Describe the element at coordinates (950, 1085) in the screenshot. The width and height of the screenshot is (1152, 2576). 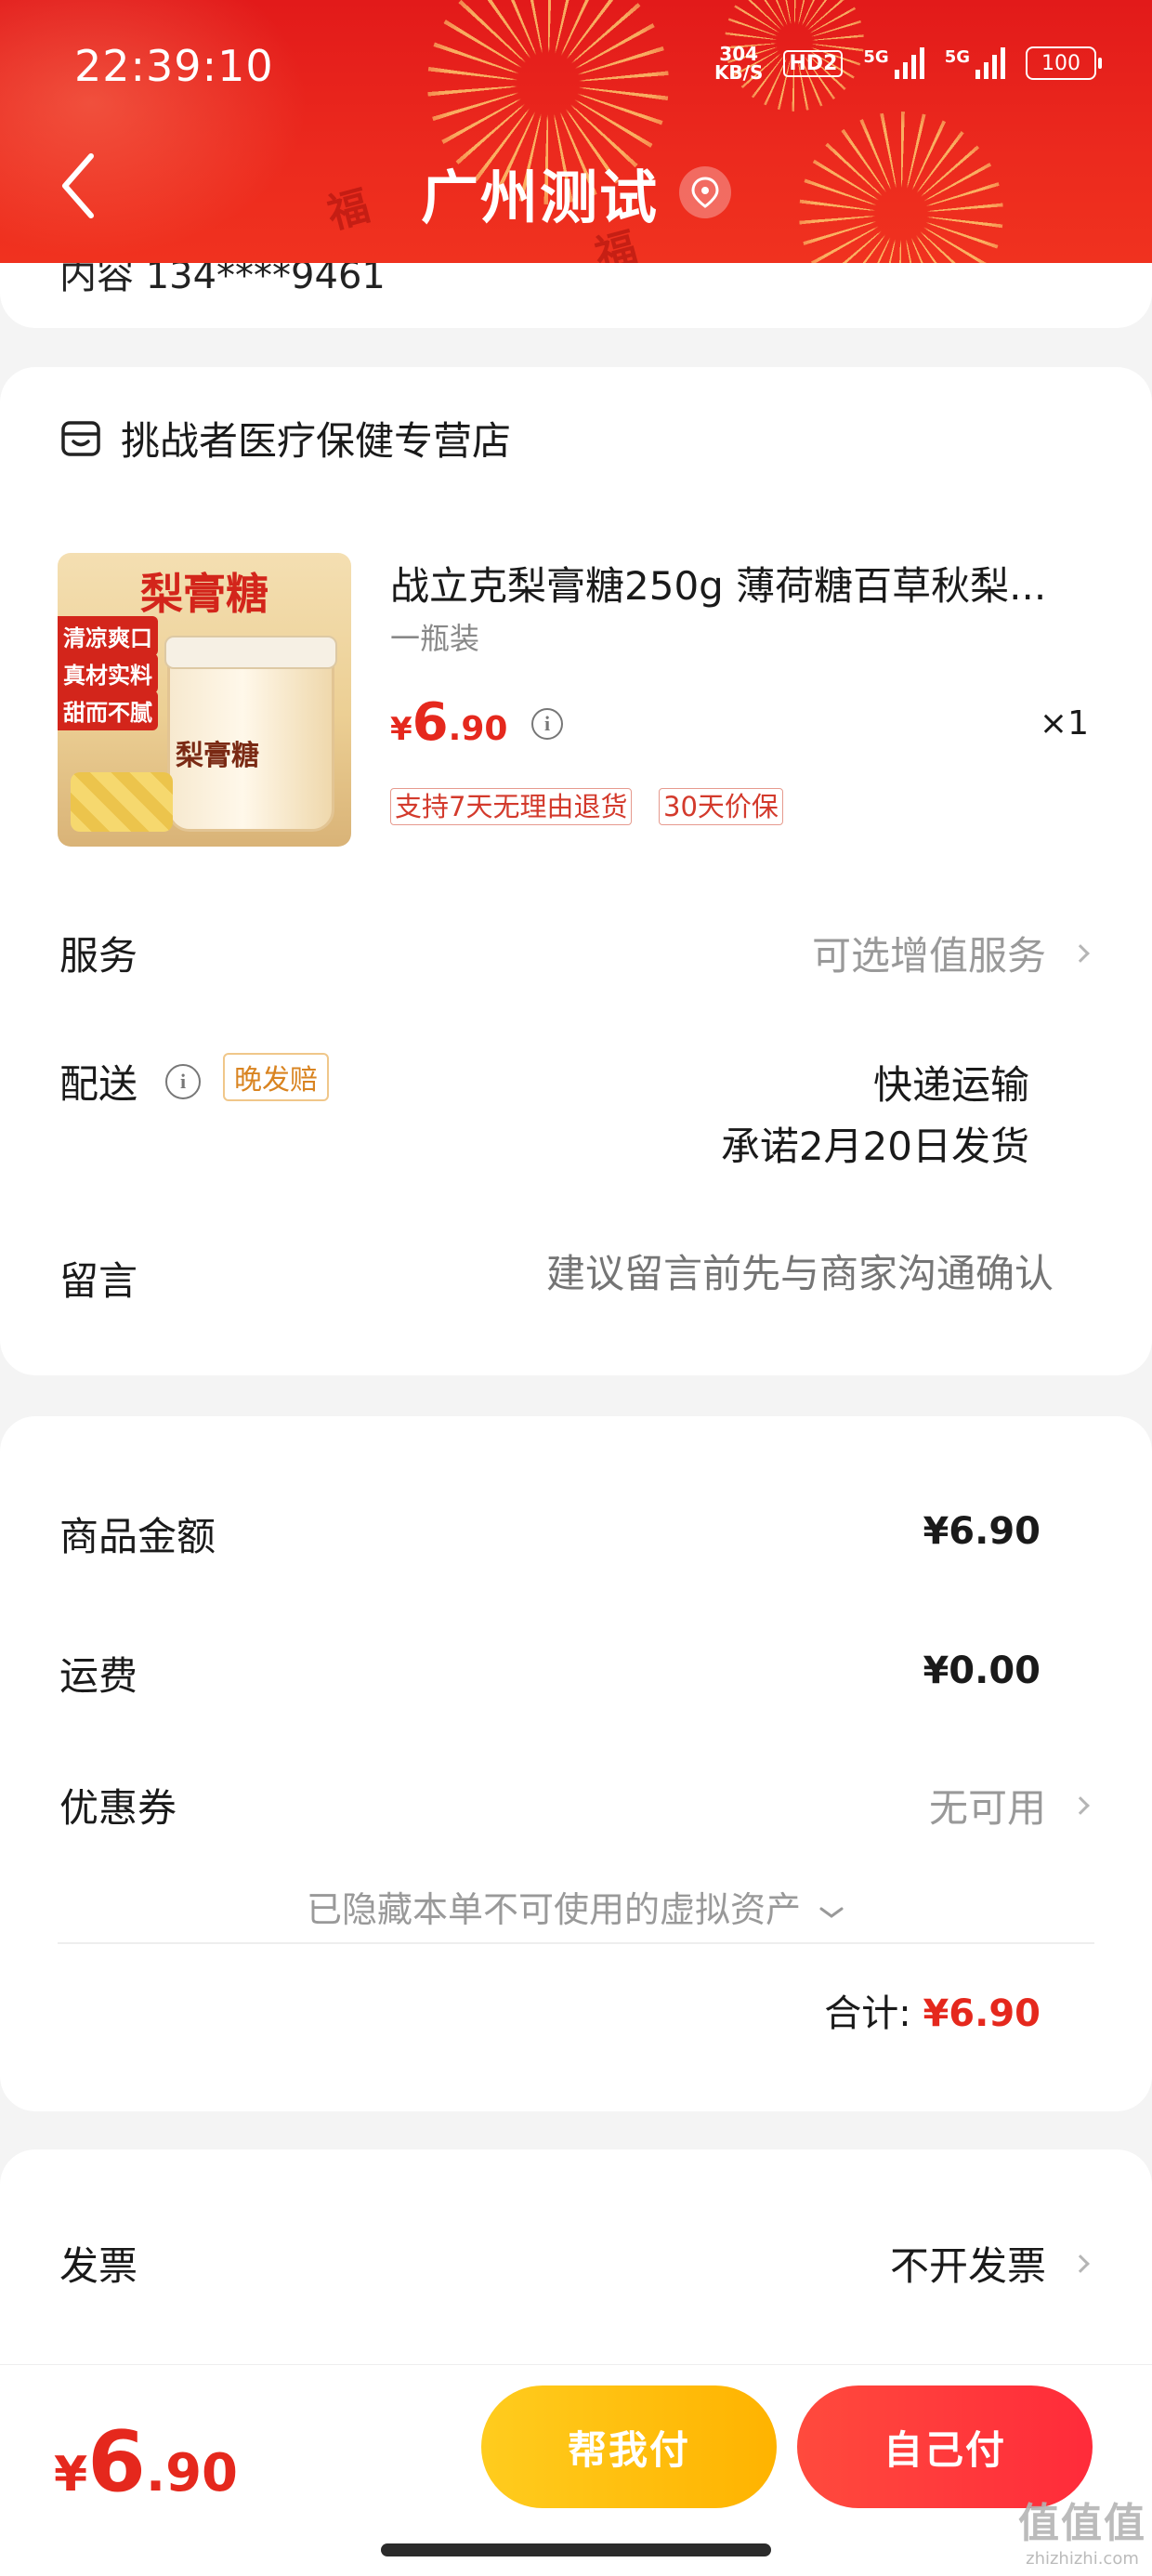
I see `delivery-method: 快递运输` at that location.